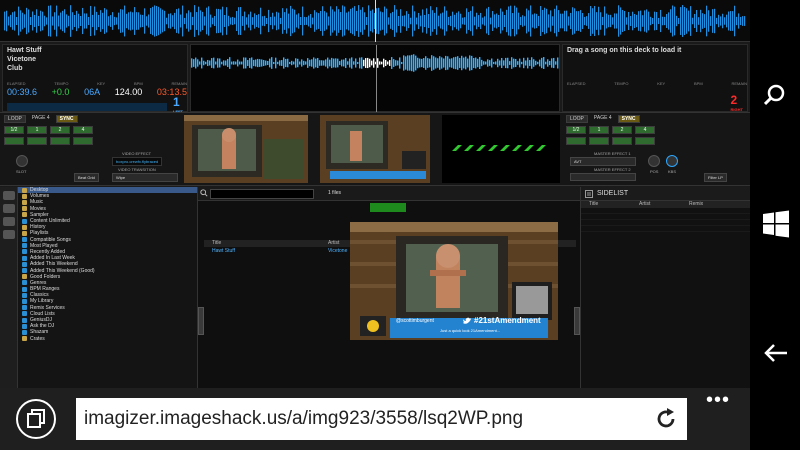 This screenshot has width=800, height=450. Describe the element at coordinates (665, 229) in the screenshot. I see `list-item` at that location.